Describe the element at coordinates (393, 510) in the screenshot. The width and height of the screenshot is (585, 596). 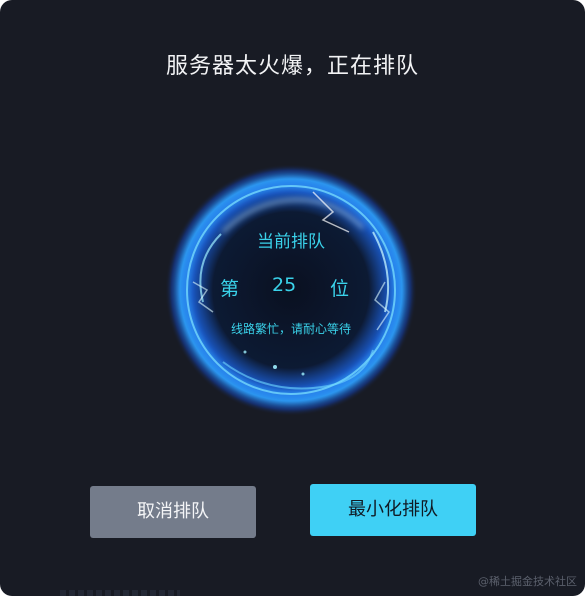
I see `minimize-queue-button: 最小化排队` at that location.